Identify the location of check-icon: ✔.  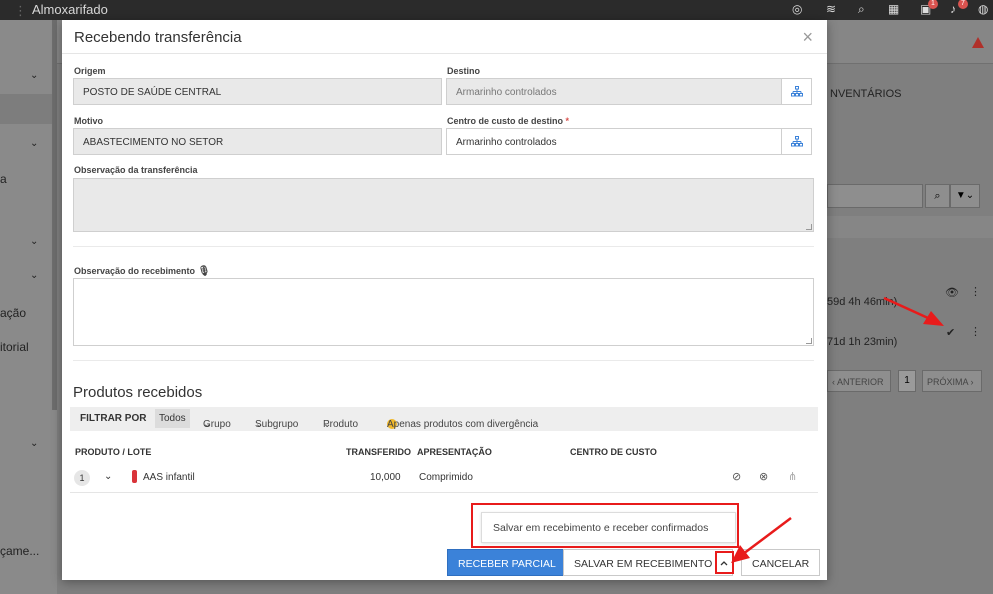
(951, 333).